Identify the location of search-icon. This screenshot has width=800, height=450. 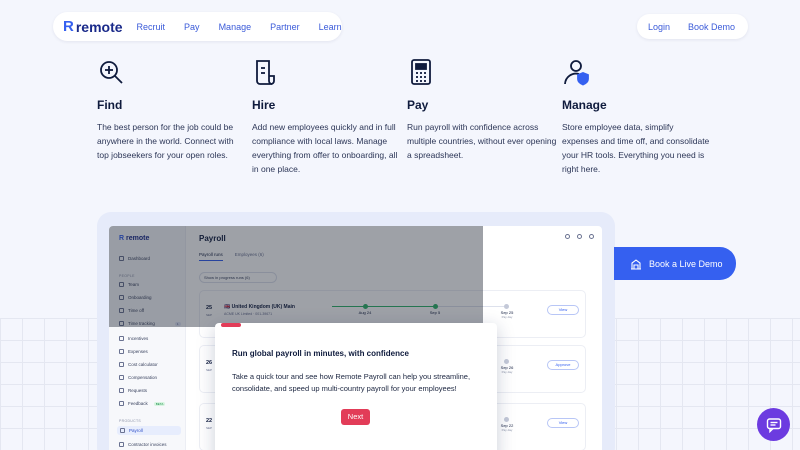
(567, 236).